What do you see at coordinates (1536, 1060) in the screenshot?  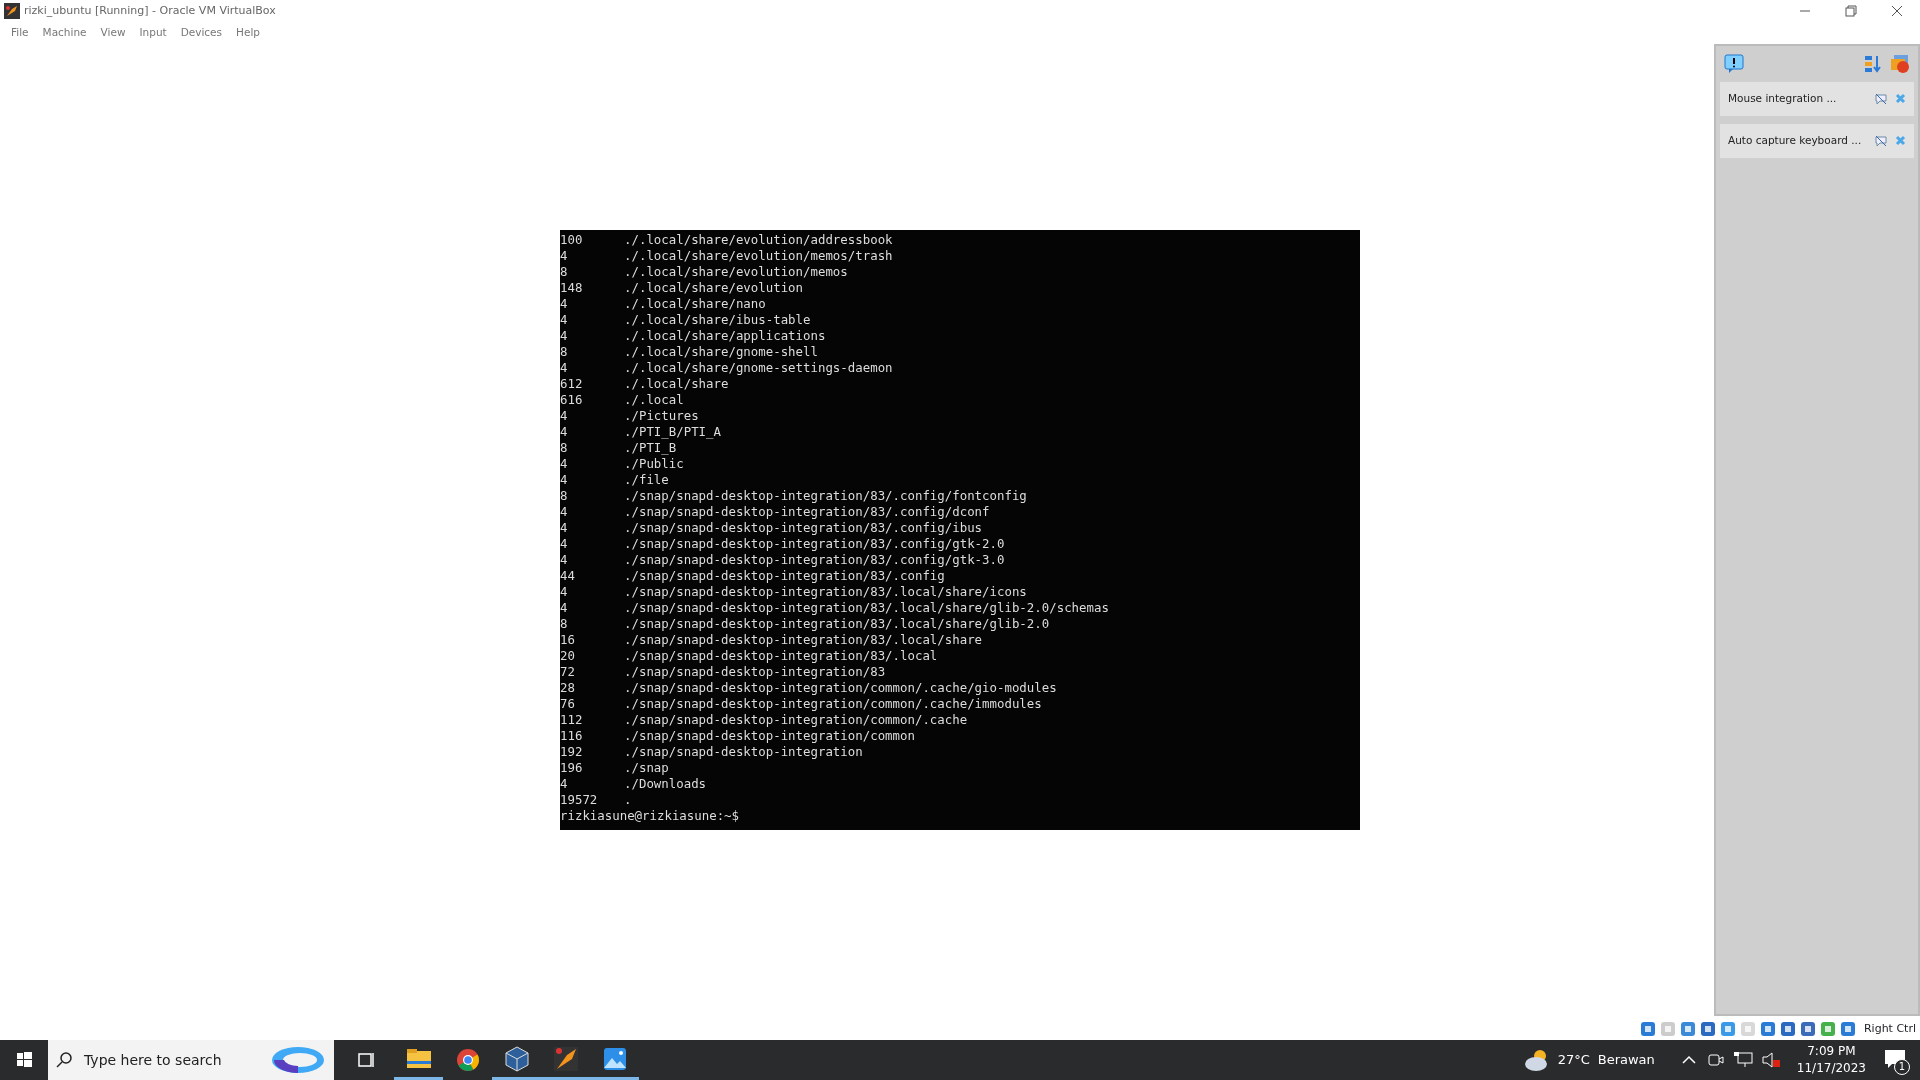 I see `cloudy-sun-icon` at bounding box center [1536, 1060].